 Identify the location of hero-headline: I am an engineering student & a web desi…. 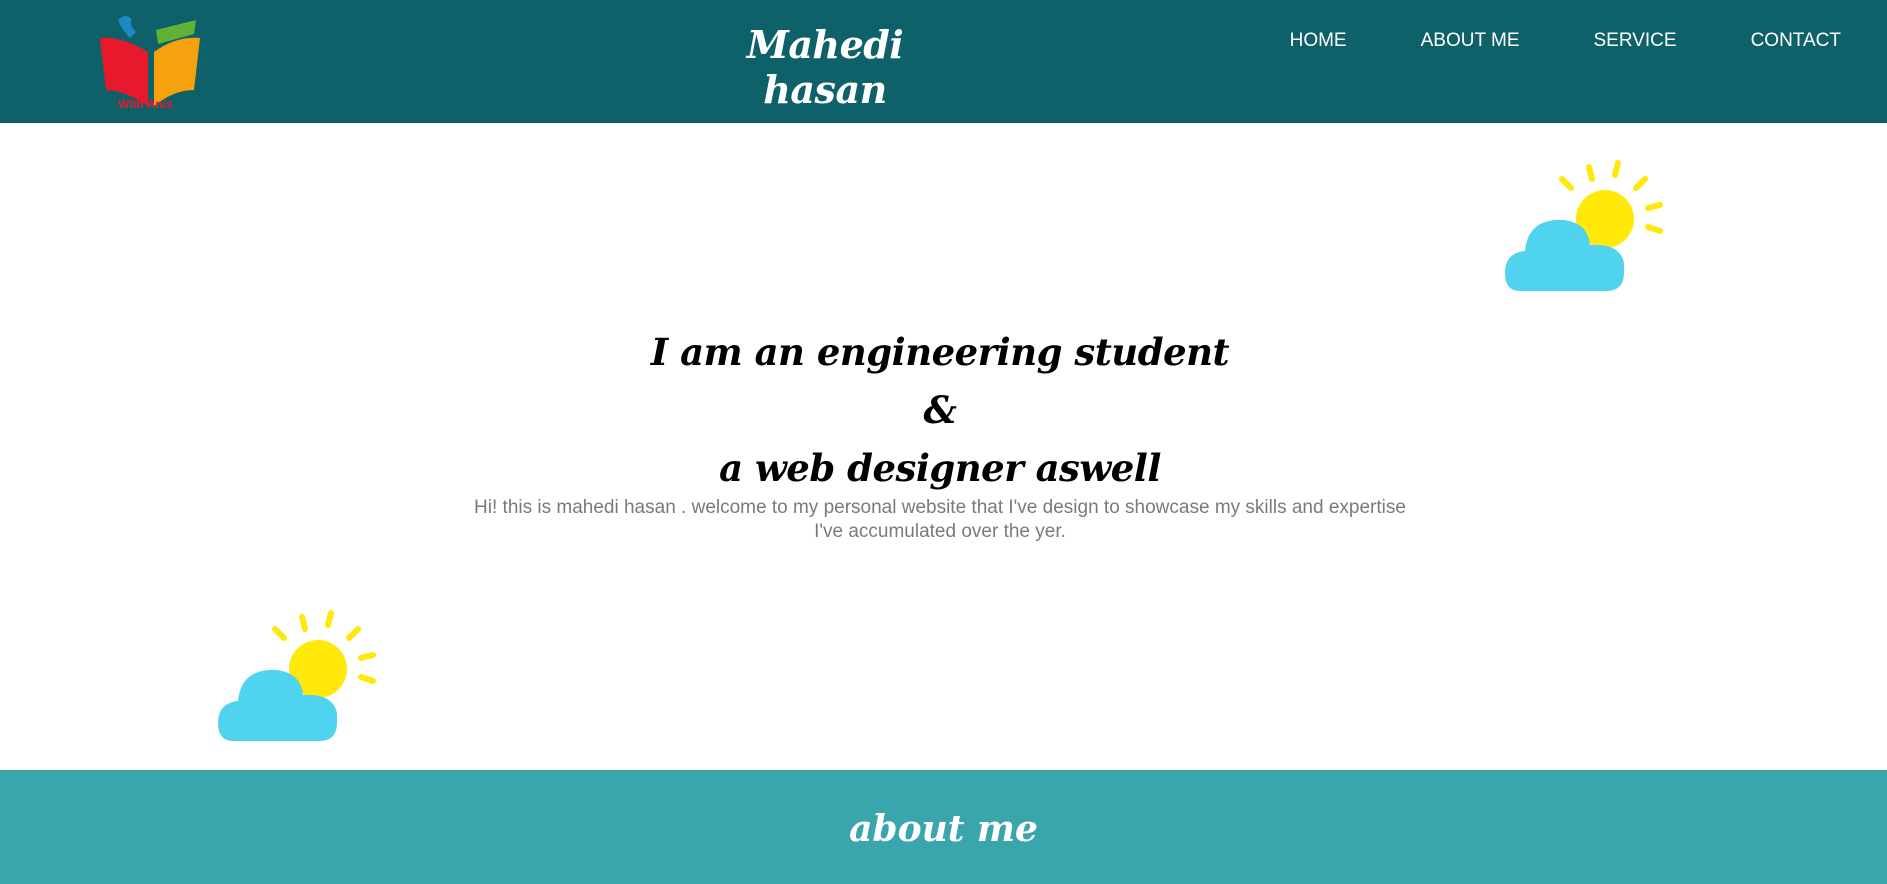
(940, 410).